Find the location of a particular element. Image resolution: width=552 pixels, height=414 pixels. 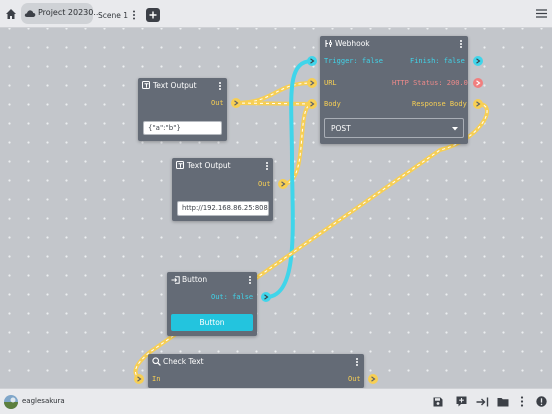

avatar is located at coordinates (11, 402).